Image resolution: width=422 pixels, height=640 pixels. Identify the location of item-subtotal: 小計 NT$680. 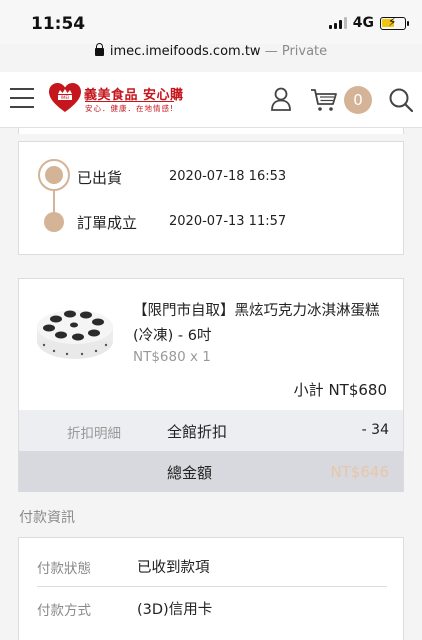
(340, 390).